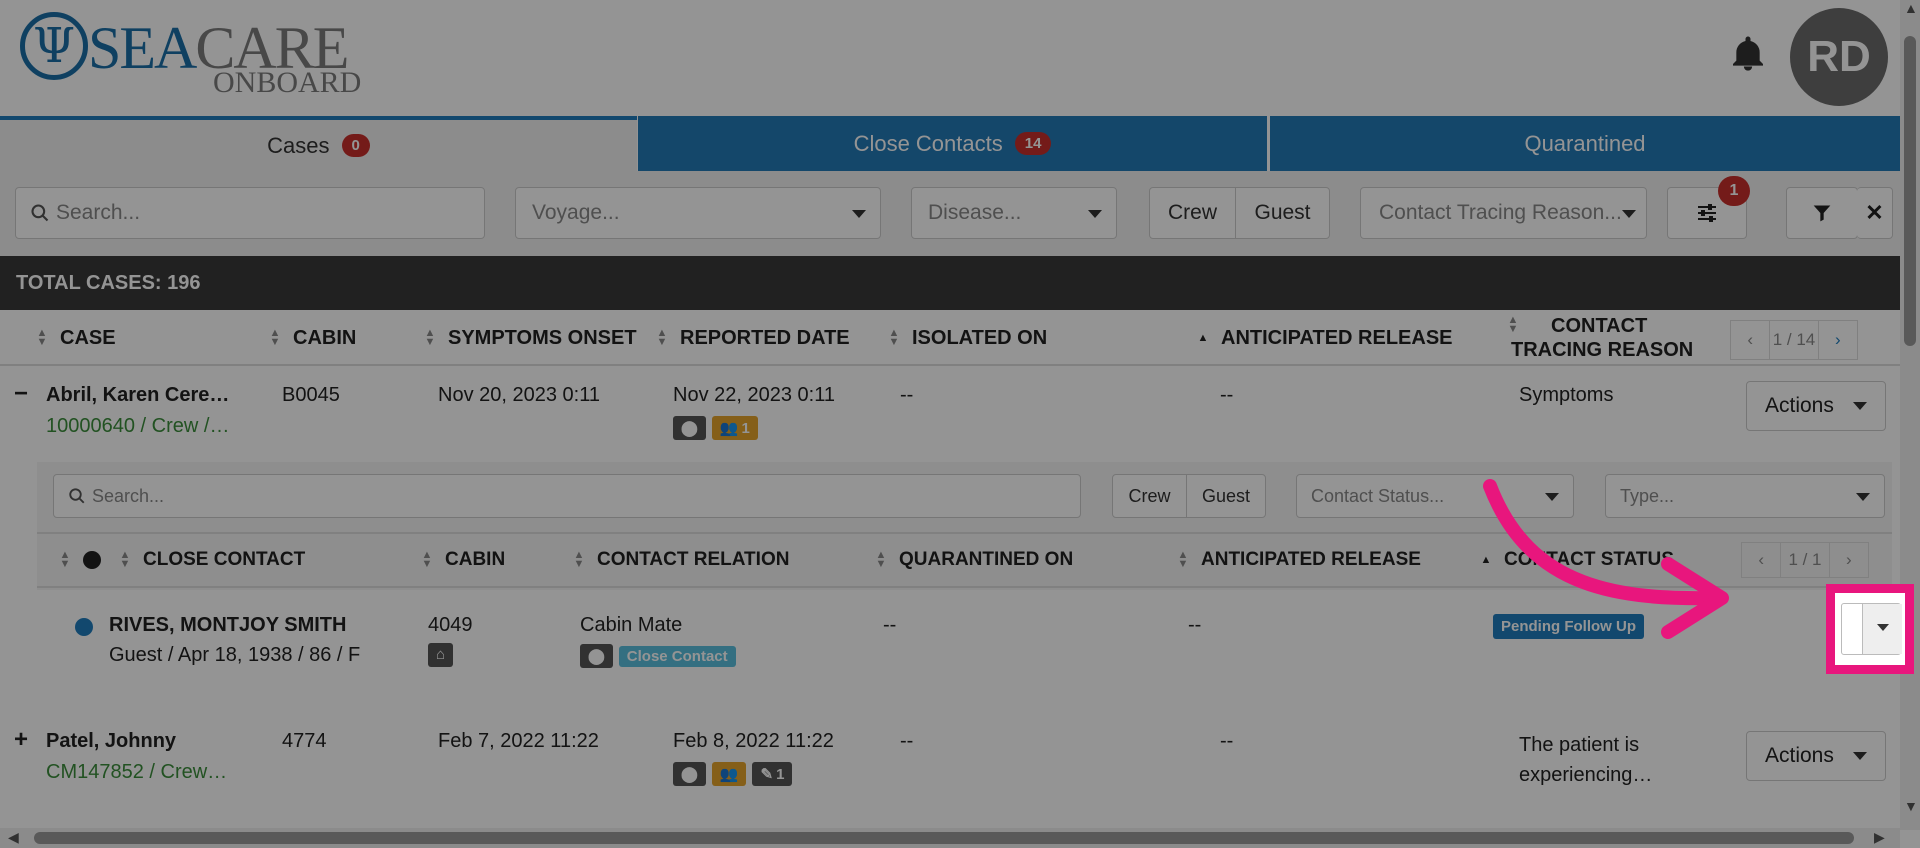  I want to click on contact-relation: Cabin Mate, so click(631, 625).